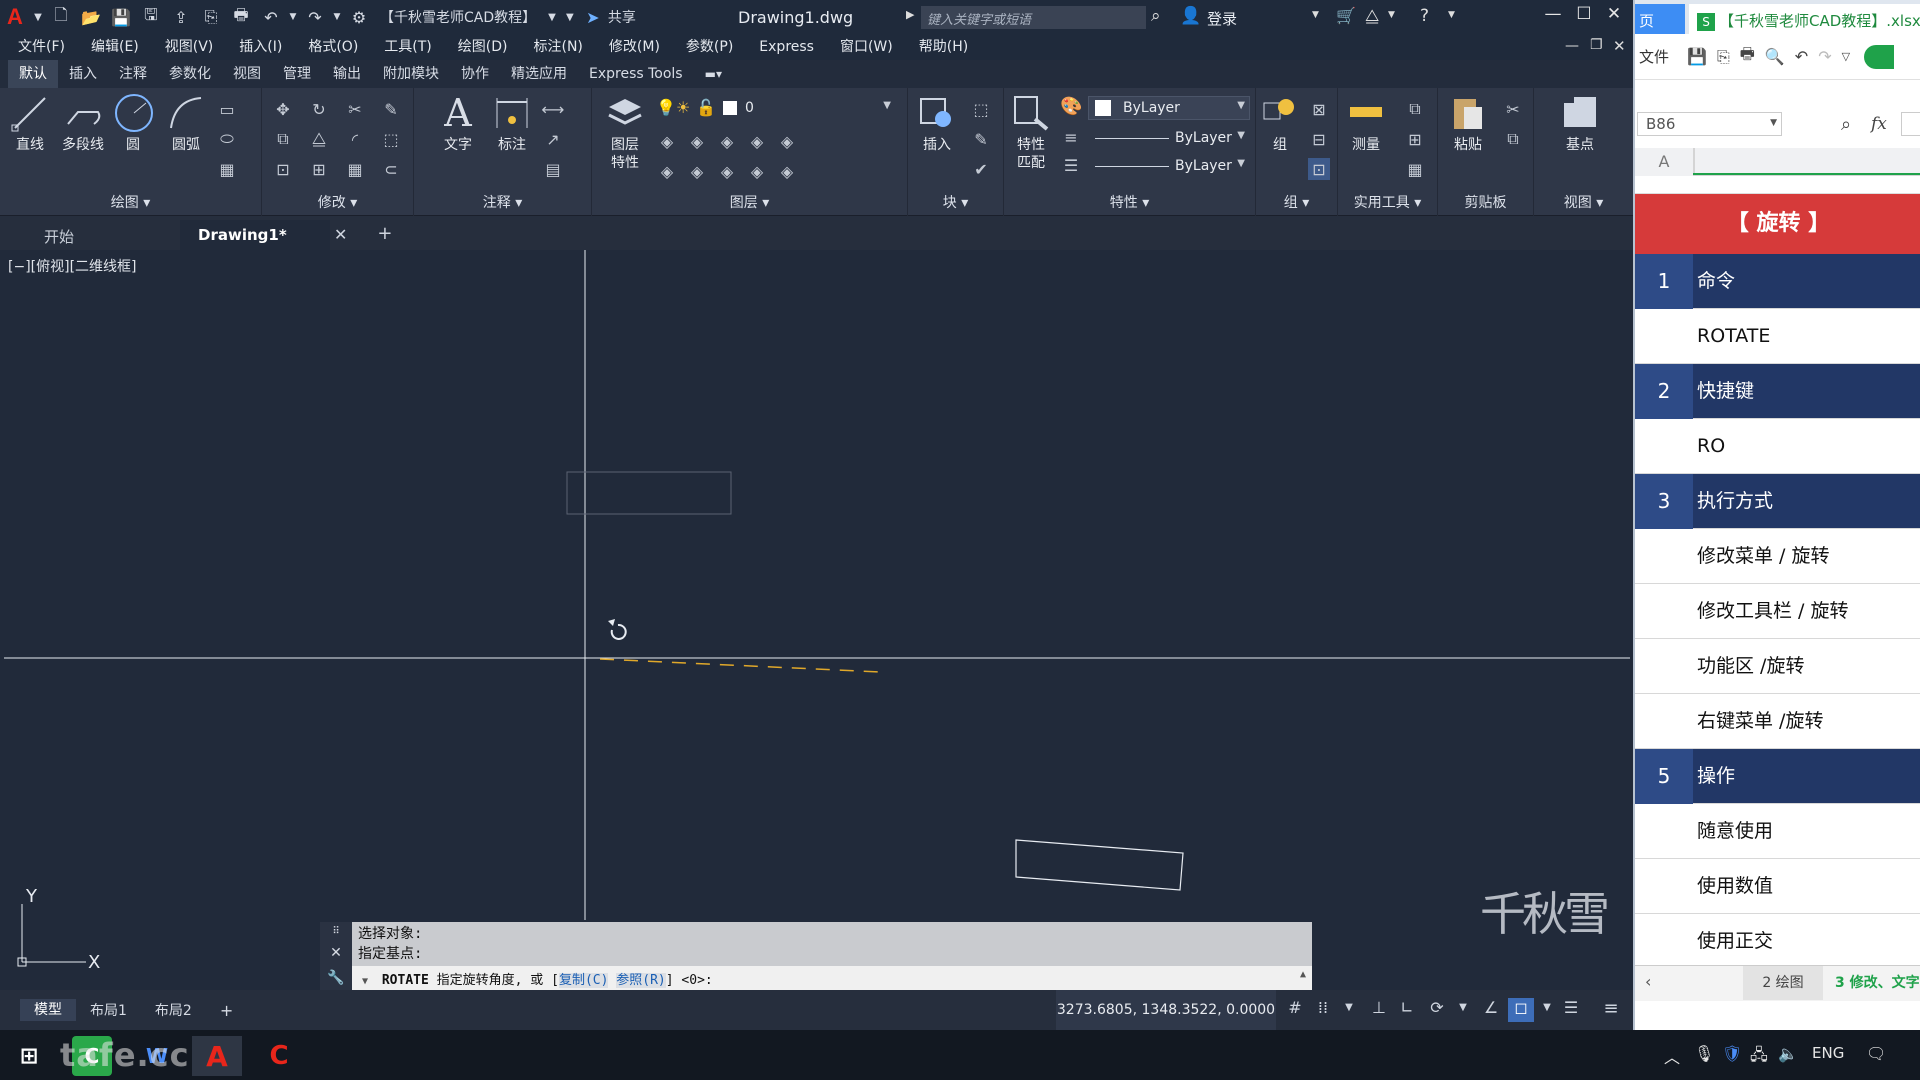  What do you see at coordinates (1295, 1010) in the screenshot?
I see `grid-icon: #` at bounding box center [1295, 1010].